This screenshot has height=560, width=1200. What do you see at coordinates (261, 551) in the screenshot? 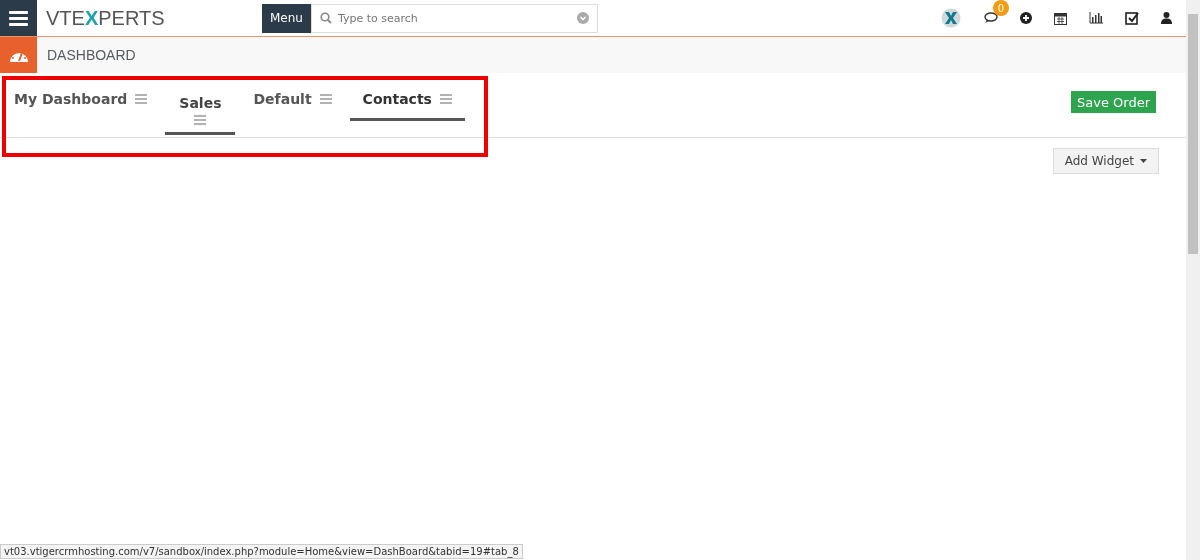
I see `status-bar-url: vt03.vtigercrmhosting.com/v7/sandbox/index.php?module=Home&view=DashBoard&tabid=19#tab_8` at bounding box center [261, 551].